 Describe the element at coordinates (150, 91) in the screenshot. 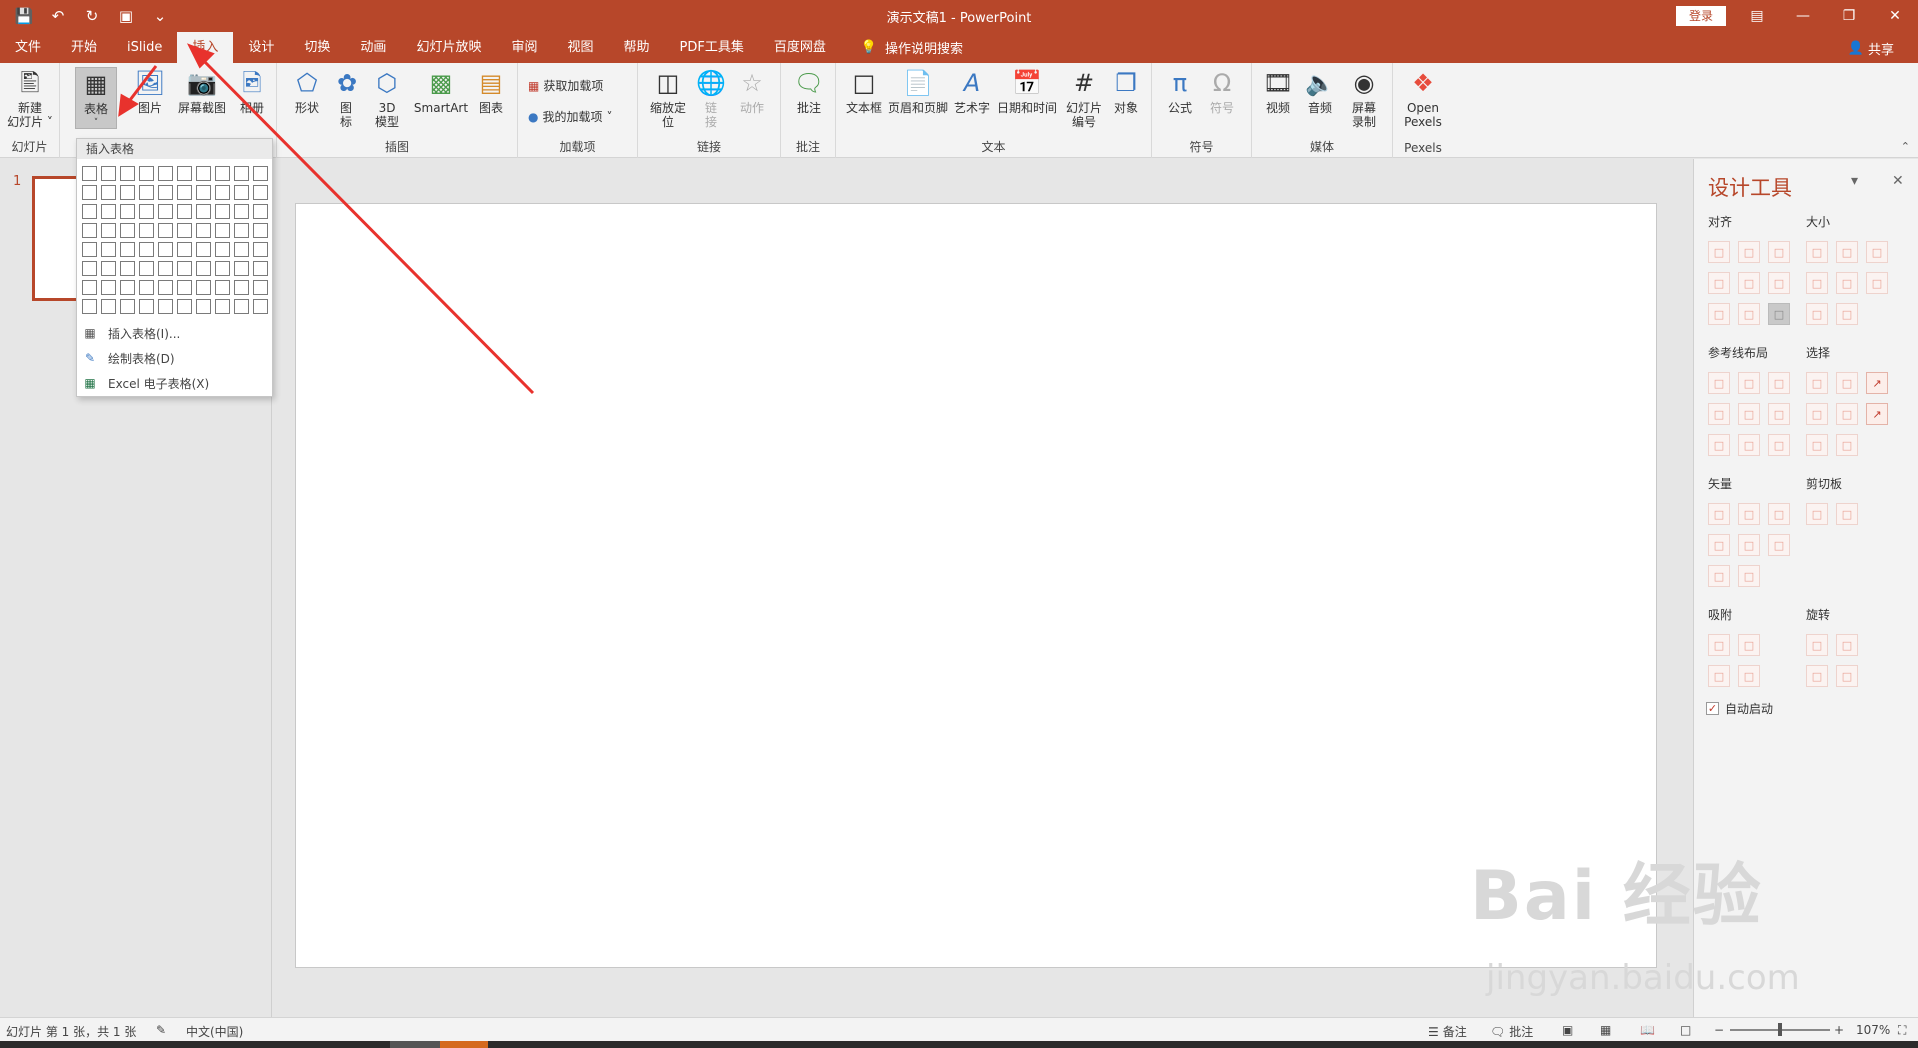

I see `picture-button: 🖼 图片` at that location.